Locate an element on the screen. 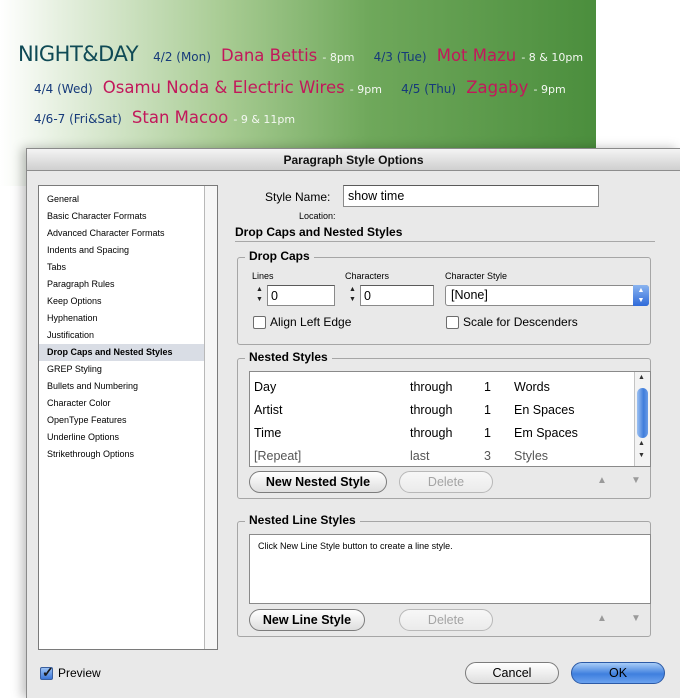 This screenshot has height=698, width=680. scroll-down-icon: ▼ is located at coordinates (641, 455).